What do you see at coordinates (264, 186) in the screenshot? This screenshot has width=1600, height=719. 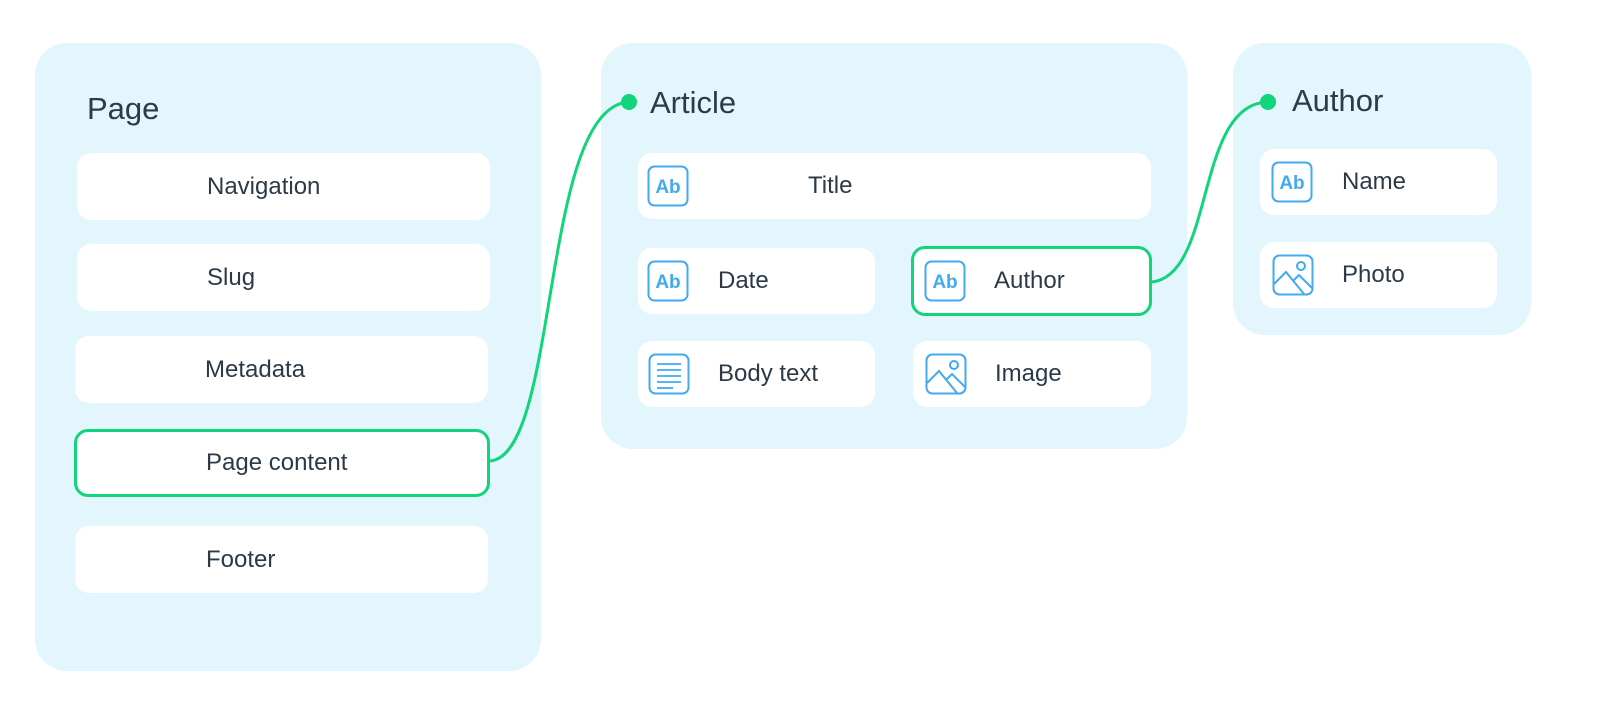 I see `field-label: Navigation` at bounding box center [264, 186].